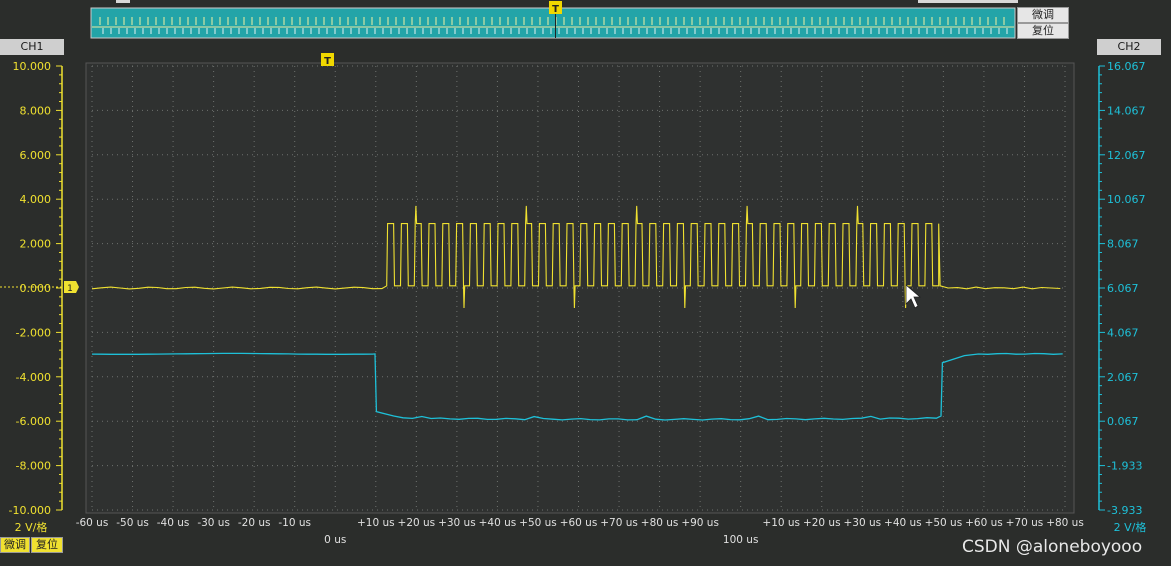 This screenshot has height=566, width=1171. What do you see at coordinates (36, 110) in the screenshot?
I see `ch1-tick-label: 8.000` at bounding box center [36, 110].